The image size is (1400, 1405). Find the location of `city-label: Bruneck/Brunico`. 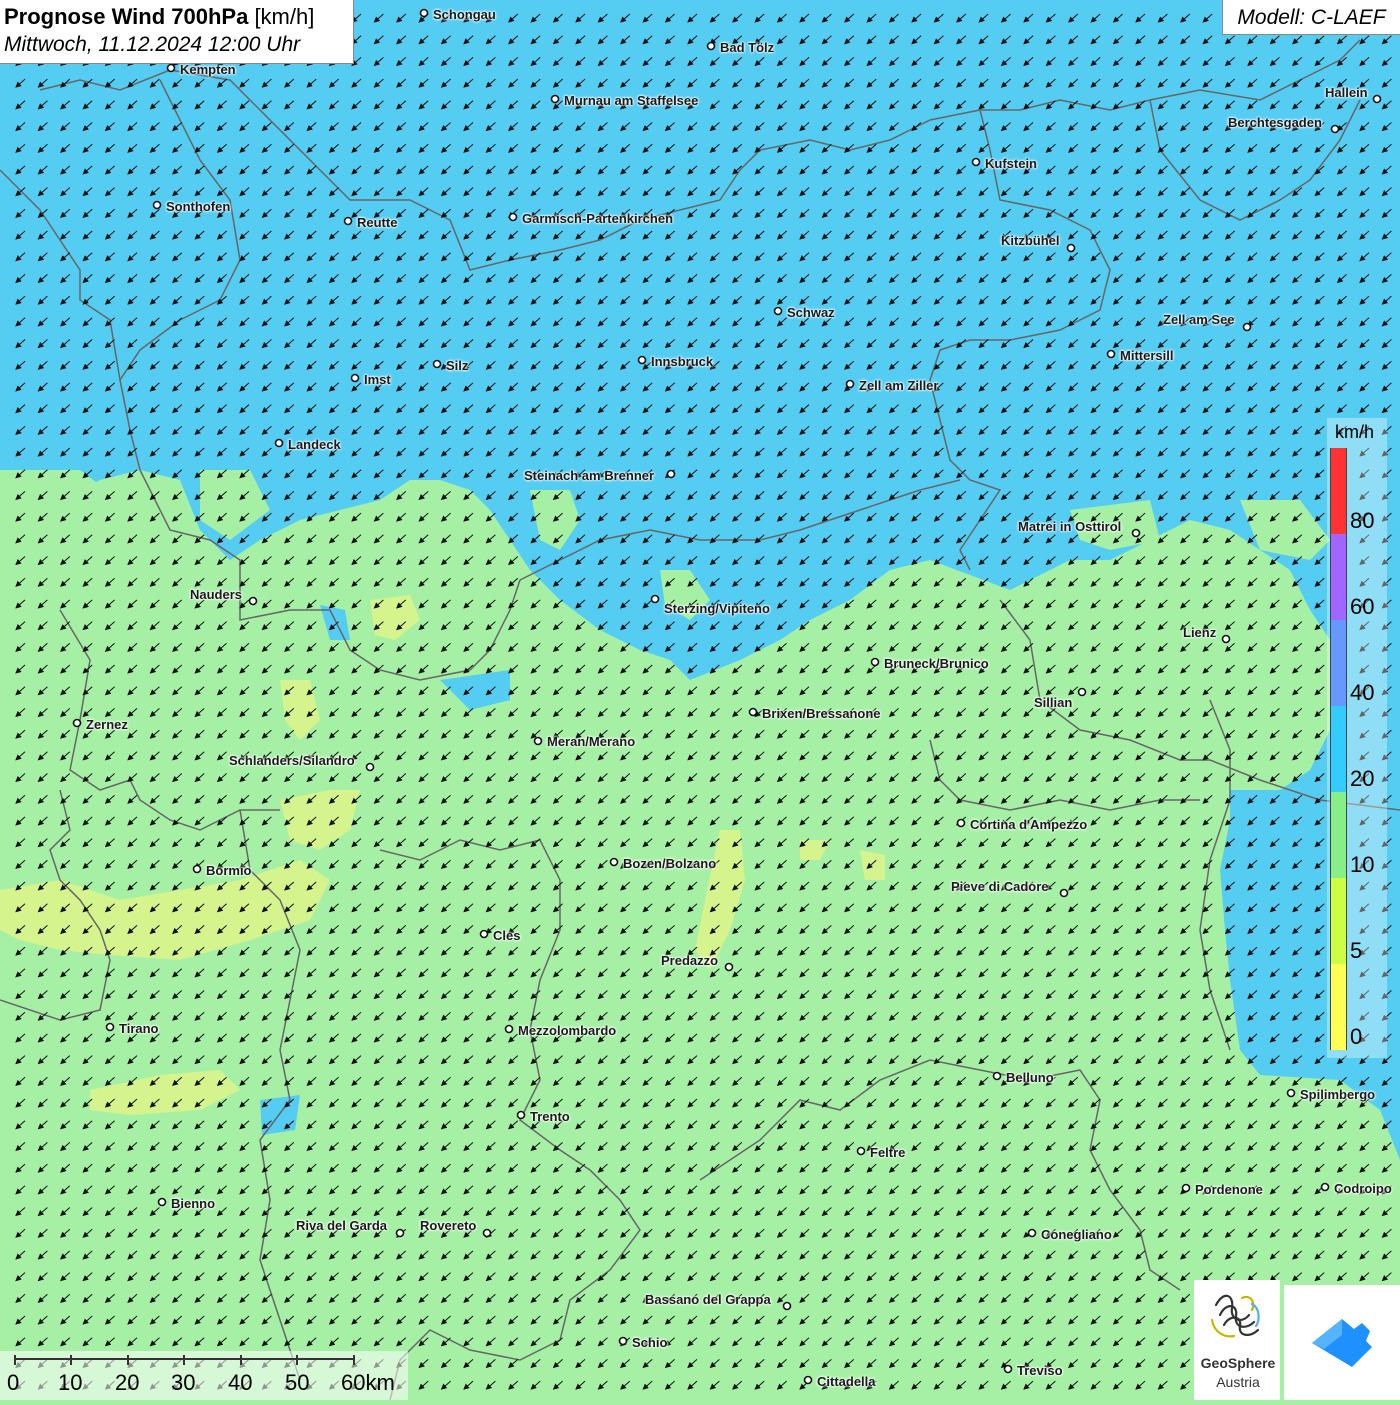

city-label: Bruneck/Brunico is located at coordinates (936, 663).